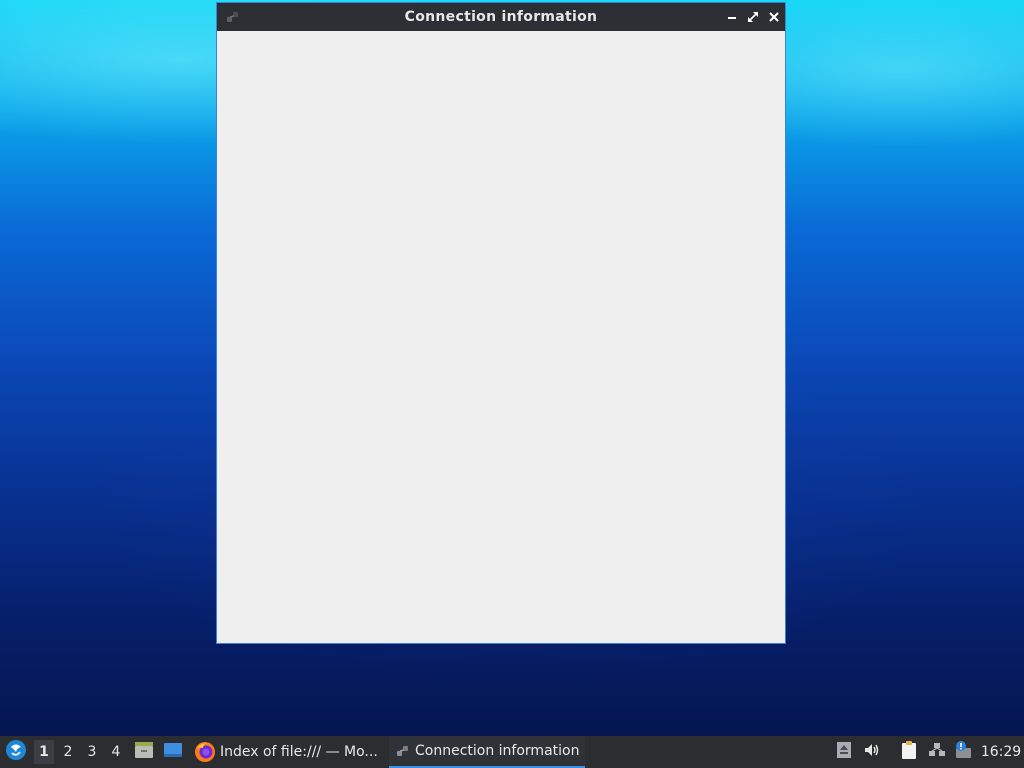  I want to click on workspace-4-button: 4, so click(116, 752).